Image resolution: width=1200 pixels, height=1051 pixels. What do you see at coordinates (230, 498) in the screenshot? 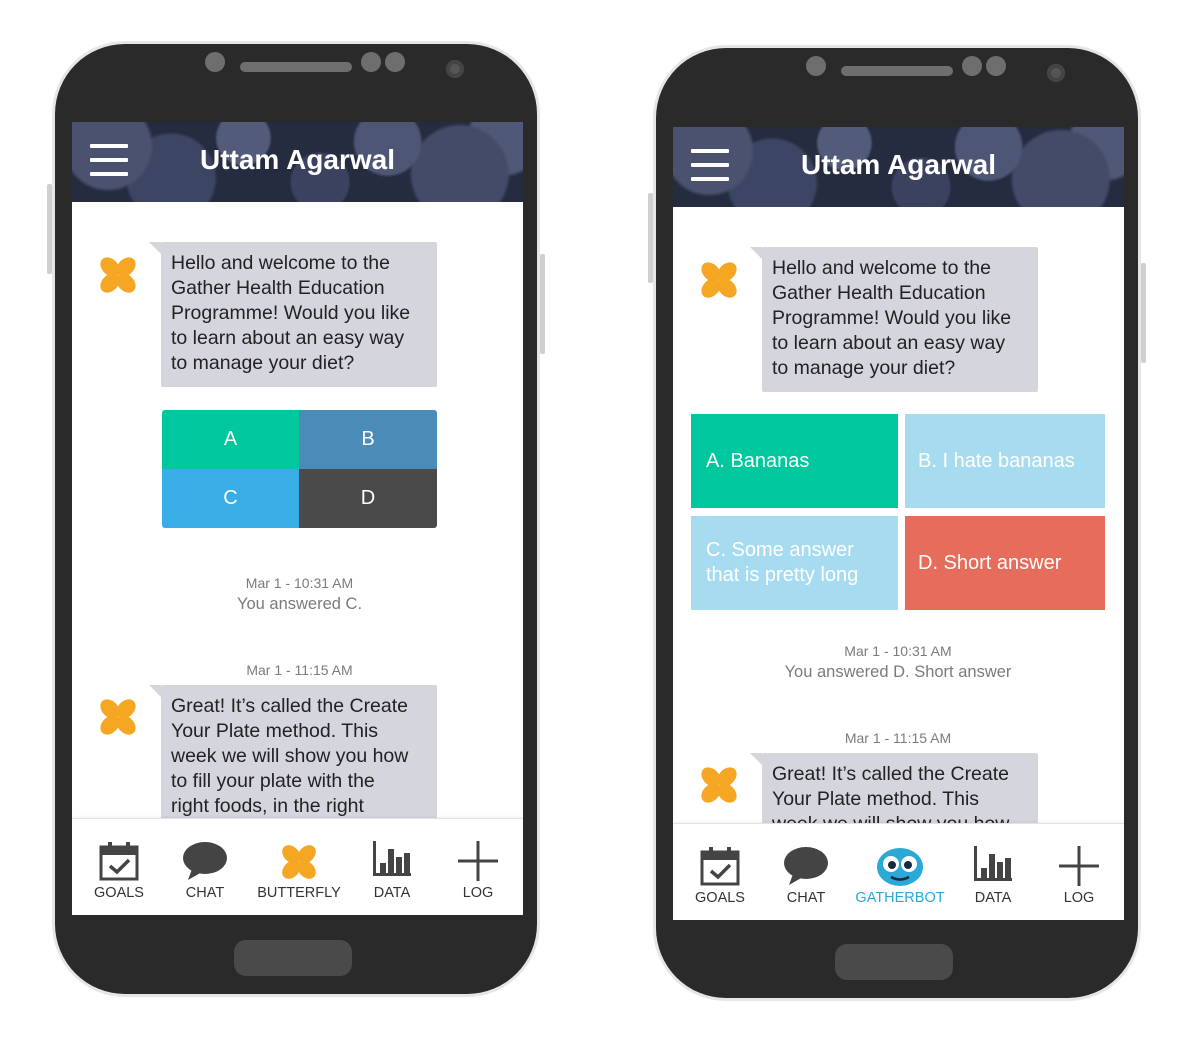
I see `option-c-button: C` at bounding box center [230, 498].